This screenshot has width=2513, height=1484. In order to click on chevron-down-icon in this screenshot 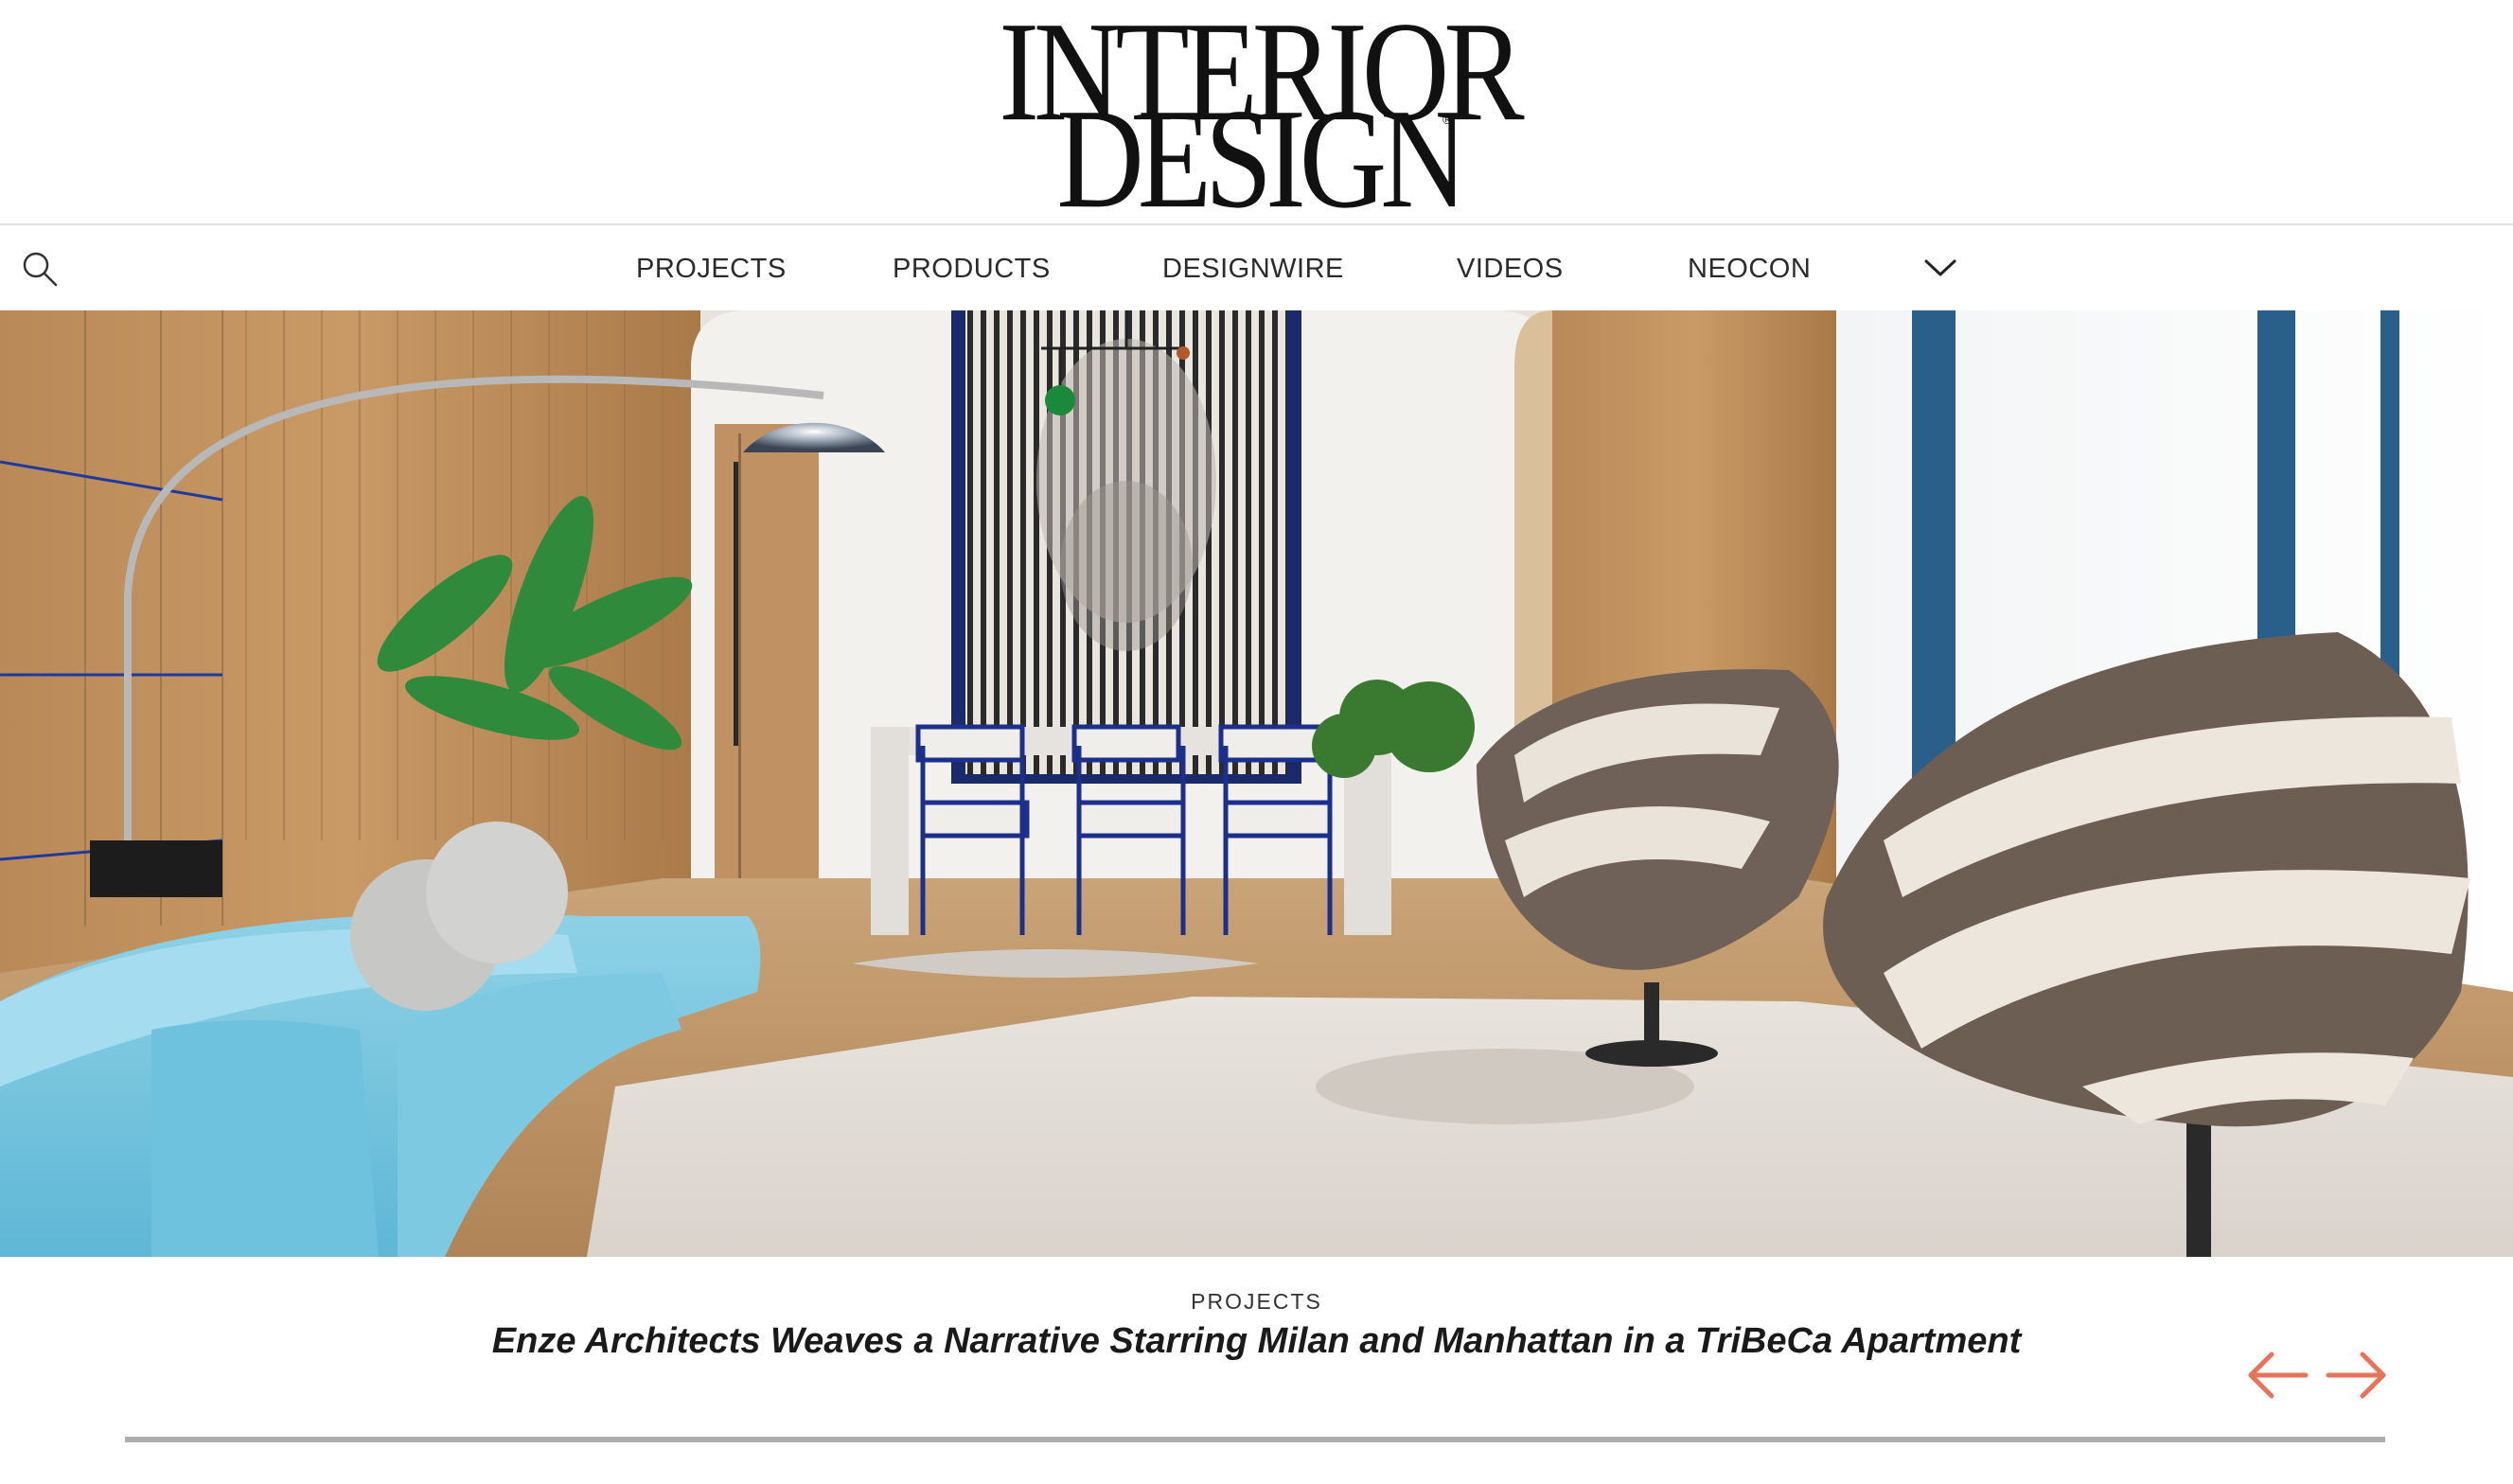, I will do `click(1940, 268)`.